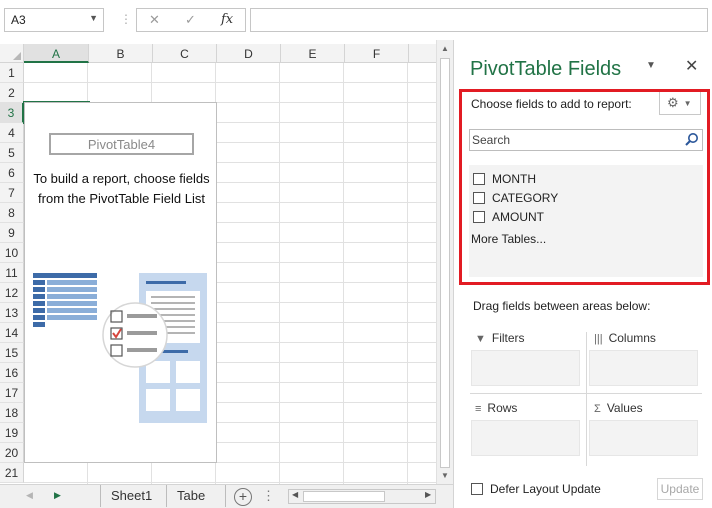 The width and height of the screenshot is (712, 508). Describe the element at coordinates (249, 53) in the screenshot. I see `column-header-d: D` at that location.